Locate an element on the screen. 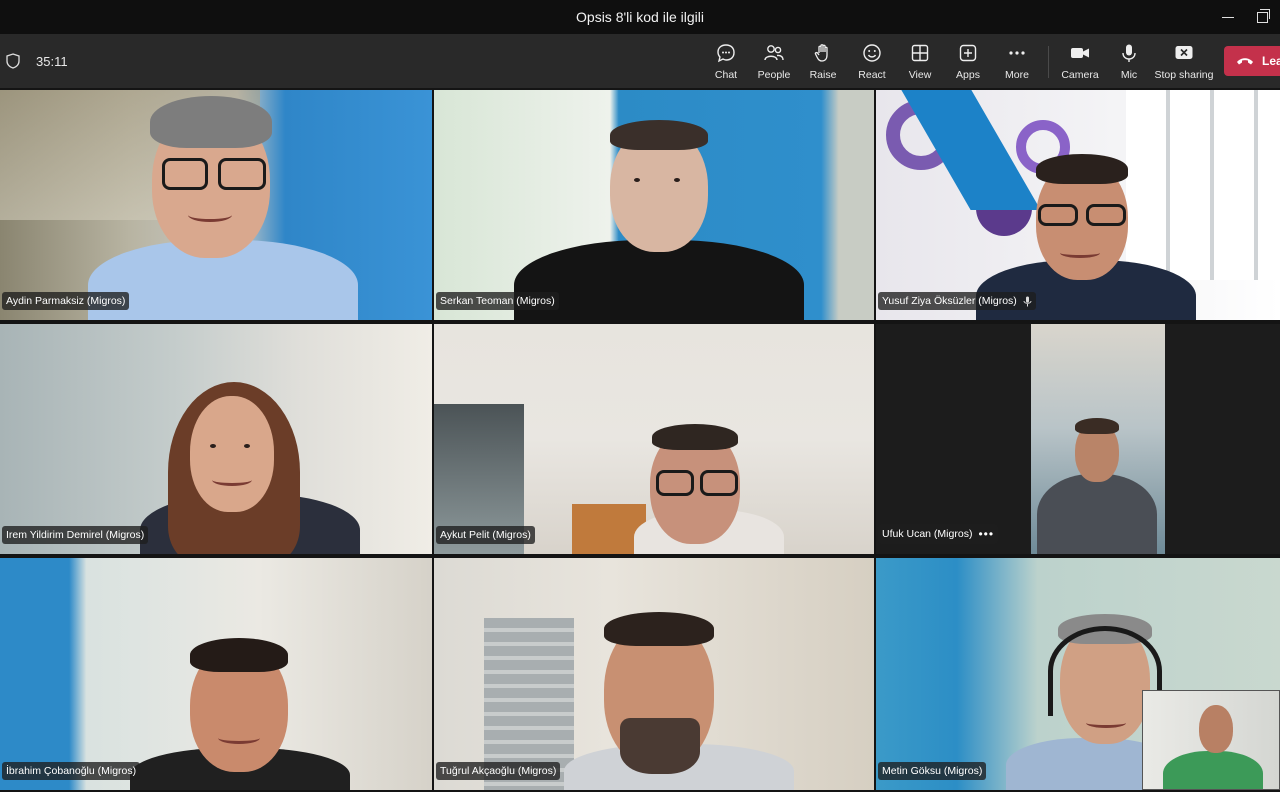  participant-name: Irem Yildirim Demirel (Migros) is located at coordinates (75, 535).